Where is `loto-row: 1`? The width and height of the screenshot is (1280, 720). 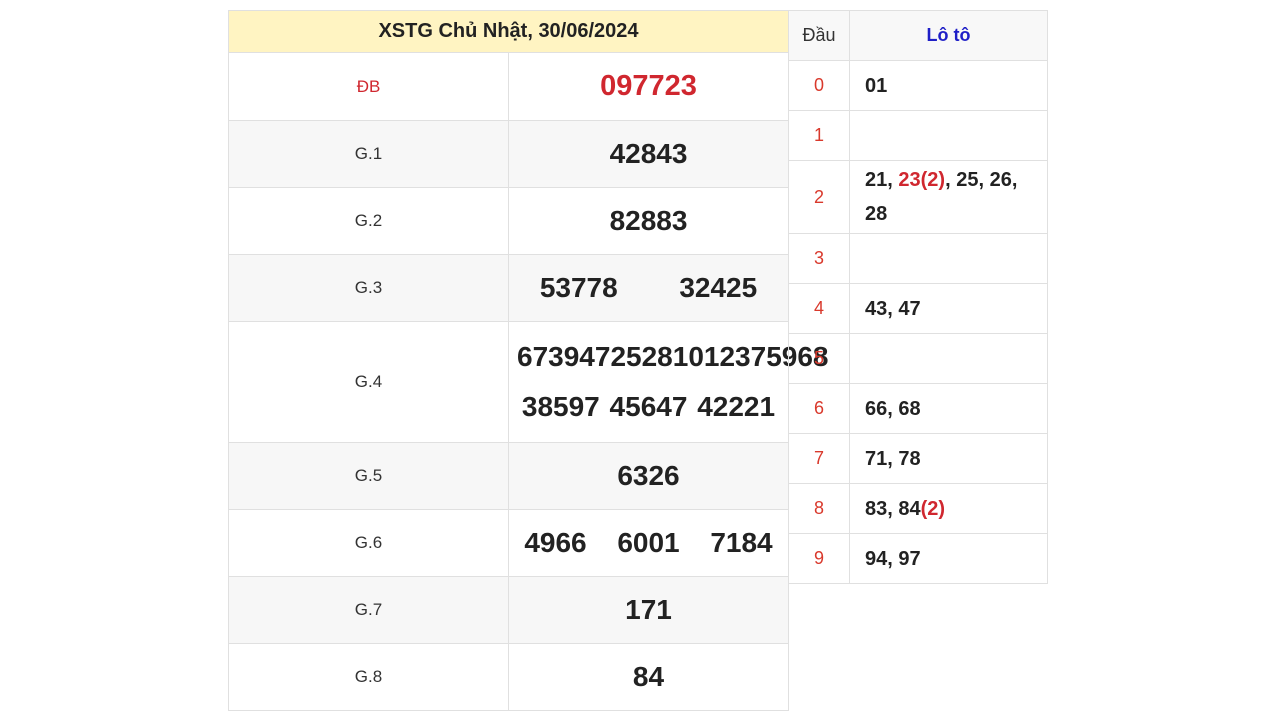
loto-row: 1 is located at coordinates (918, 135).